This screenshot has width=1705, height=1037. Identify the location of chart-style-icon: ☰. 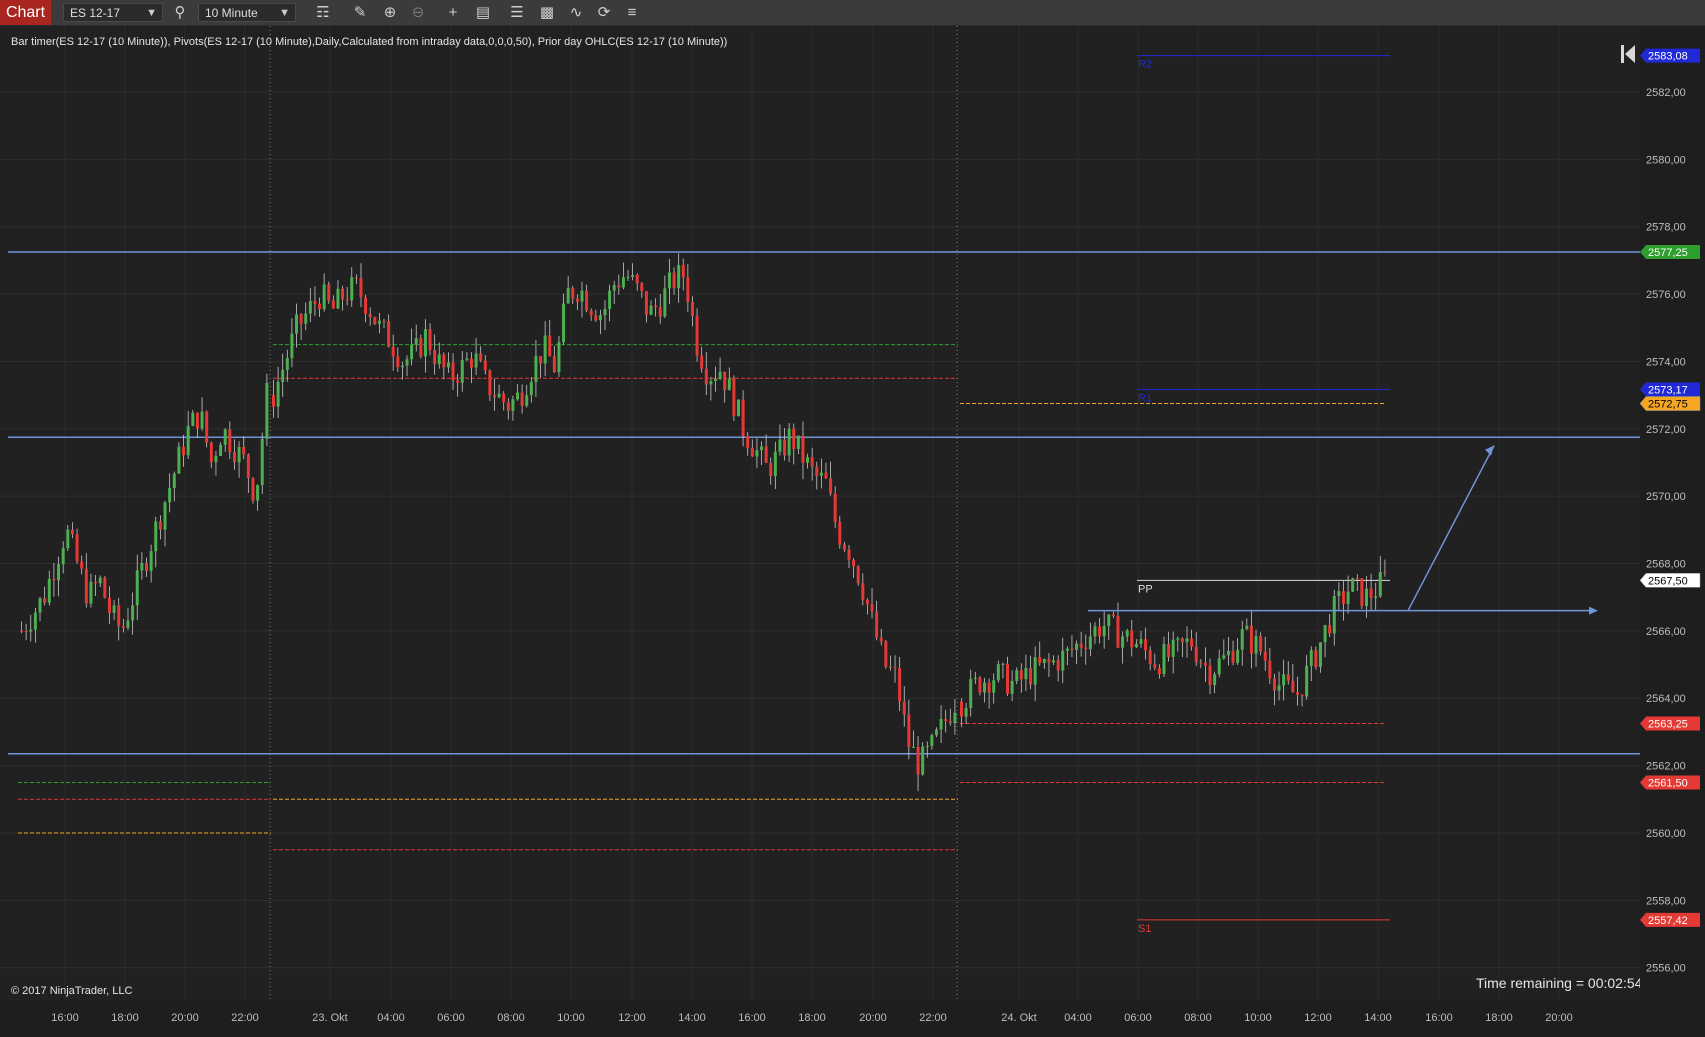
(517, 12).